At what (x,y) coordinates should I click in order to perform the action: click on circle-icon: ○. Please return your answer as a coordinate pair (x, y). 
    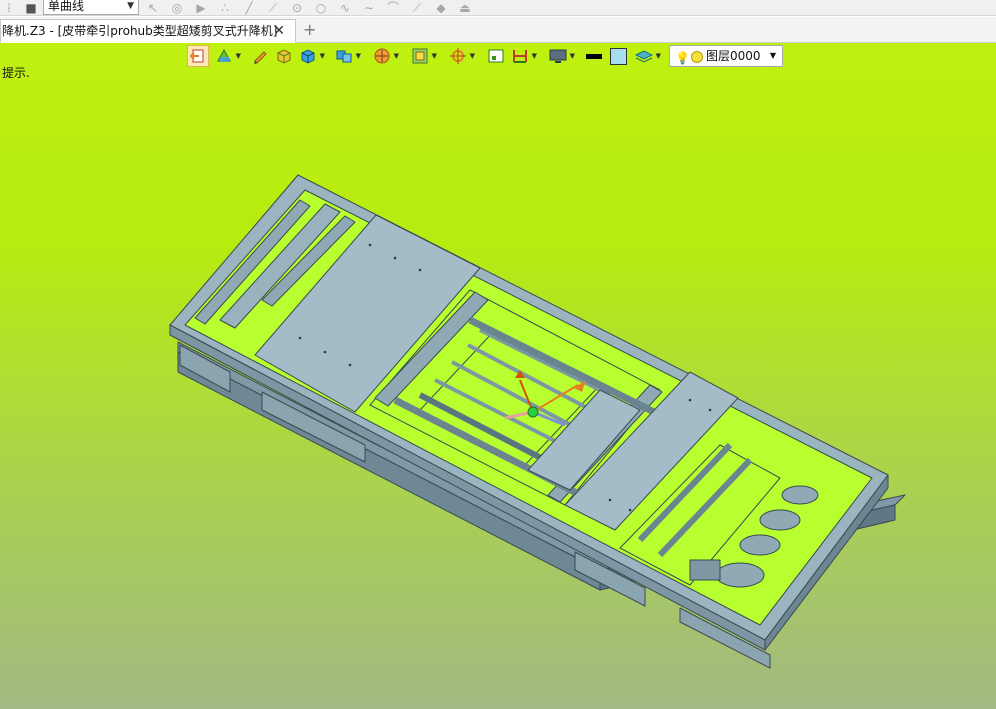
    Looking at the image, I should click on (321, 8).